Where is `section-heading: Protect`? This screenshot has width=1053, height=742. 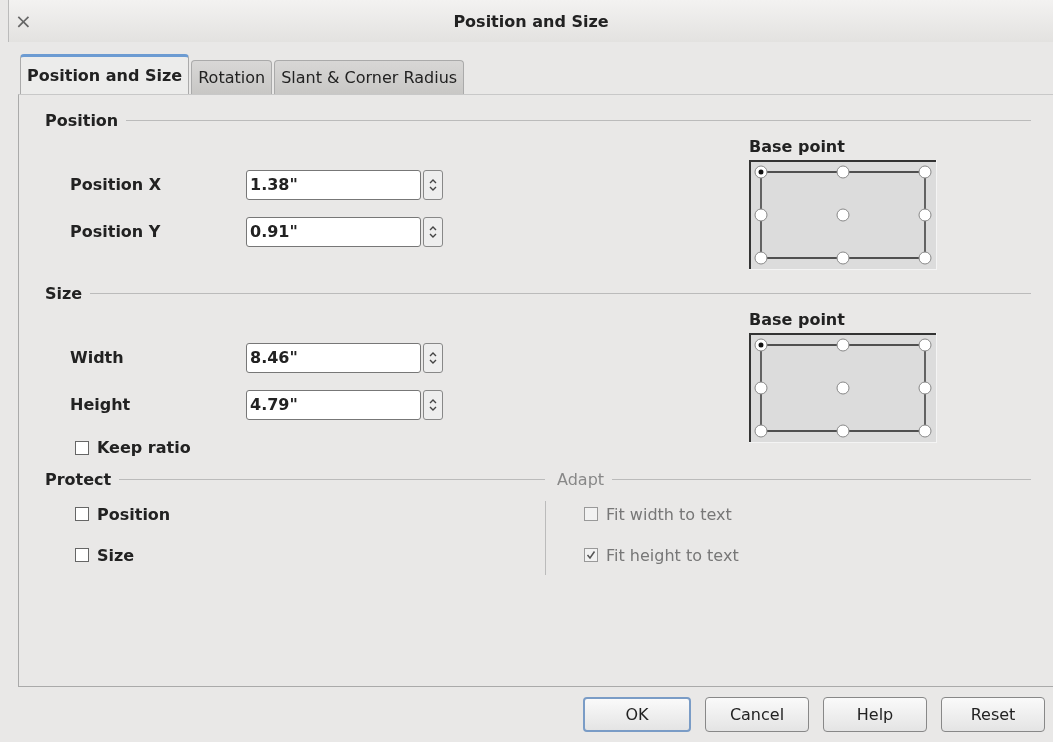
section-heading: Protect is located at coordinates (78, 479).